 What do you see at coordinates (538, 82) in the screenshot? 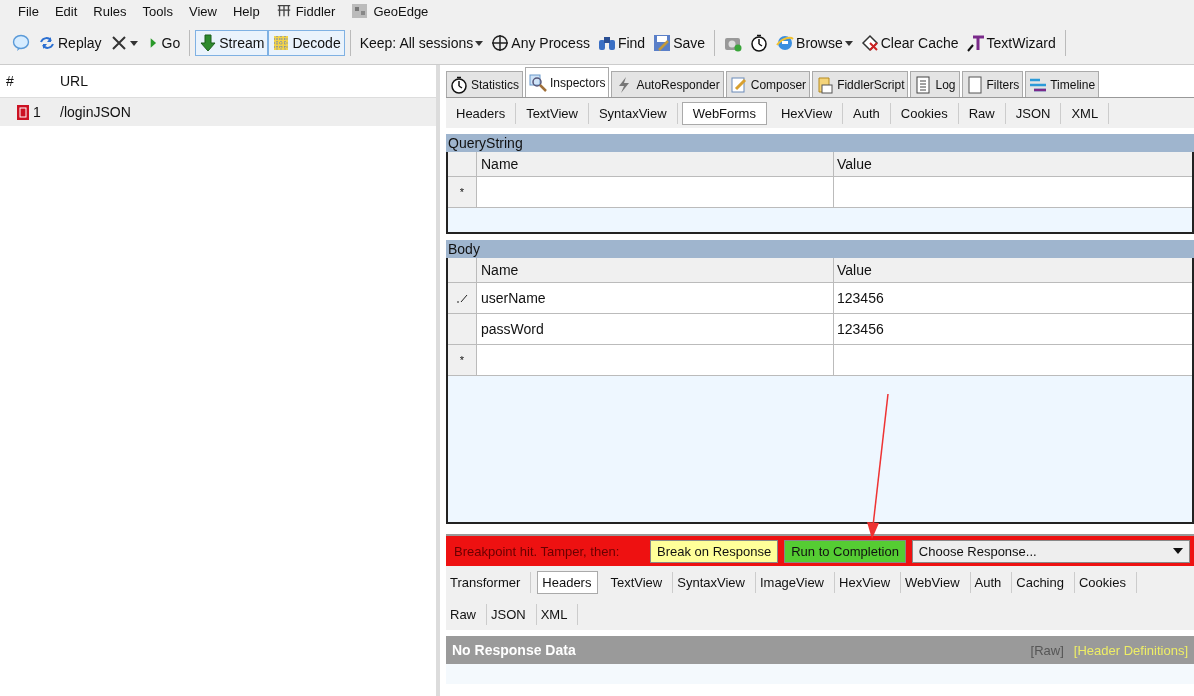
I see `magnifier-icon` at bounding box center [538, 82].